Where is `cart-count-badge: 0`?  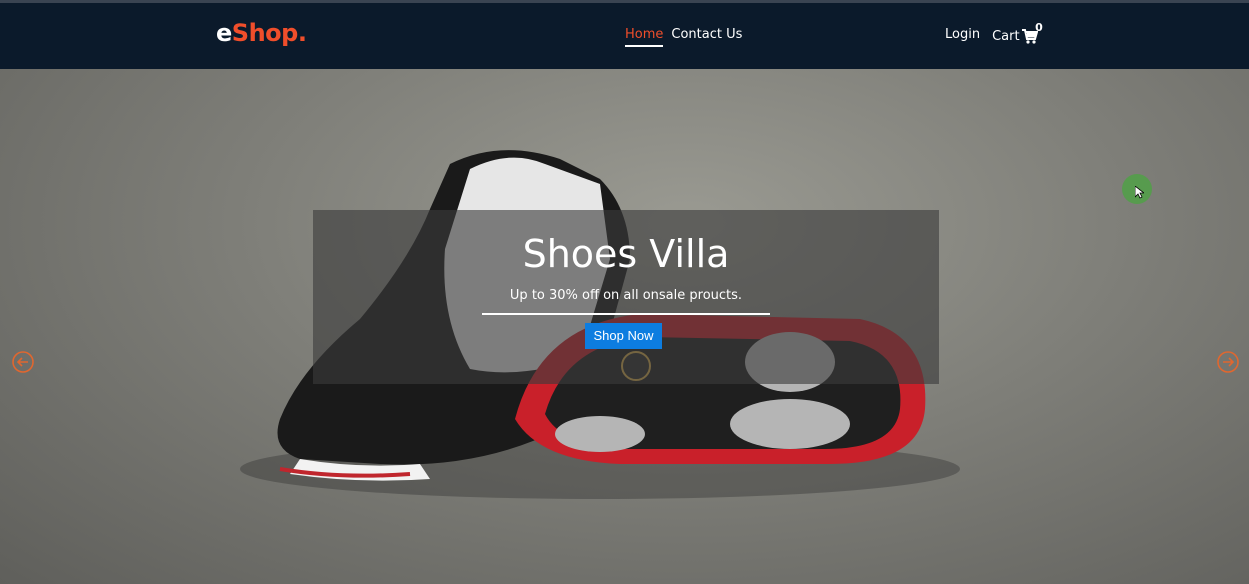 cart-count-badge: 0 is located at coordinates (1039, 27).